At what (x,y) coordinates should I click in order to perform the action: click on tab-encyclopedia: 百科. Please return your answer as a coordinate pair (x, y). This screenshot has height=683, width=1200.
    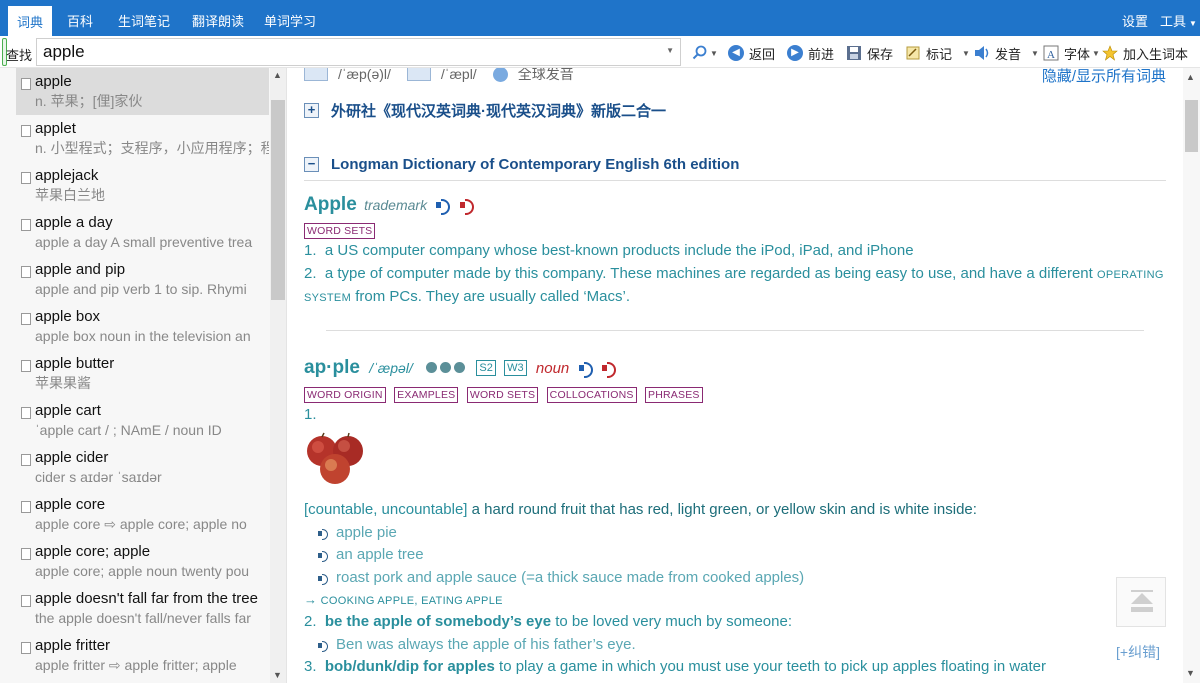
    Looking at the image, I should click on (80, 18).